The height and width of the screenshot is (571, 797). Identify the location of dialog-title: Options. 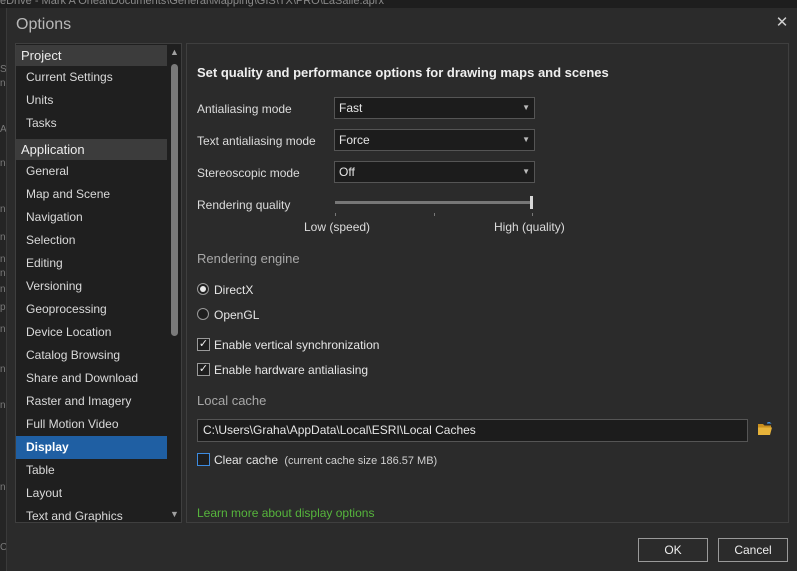
(44, 24).